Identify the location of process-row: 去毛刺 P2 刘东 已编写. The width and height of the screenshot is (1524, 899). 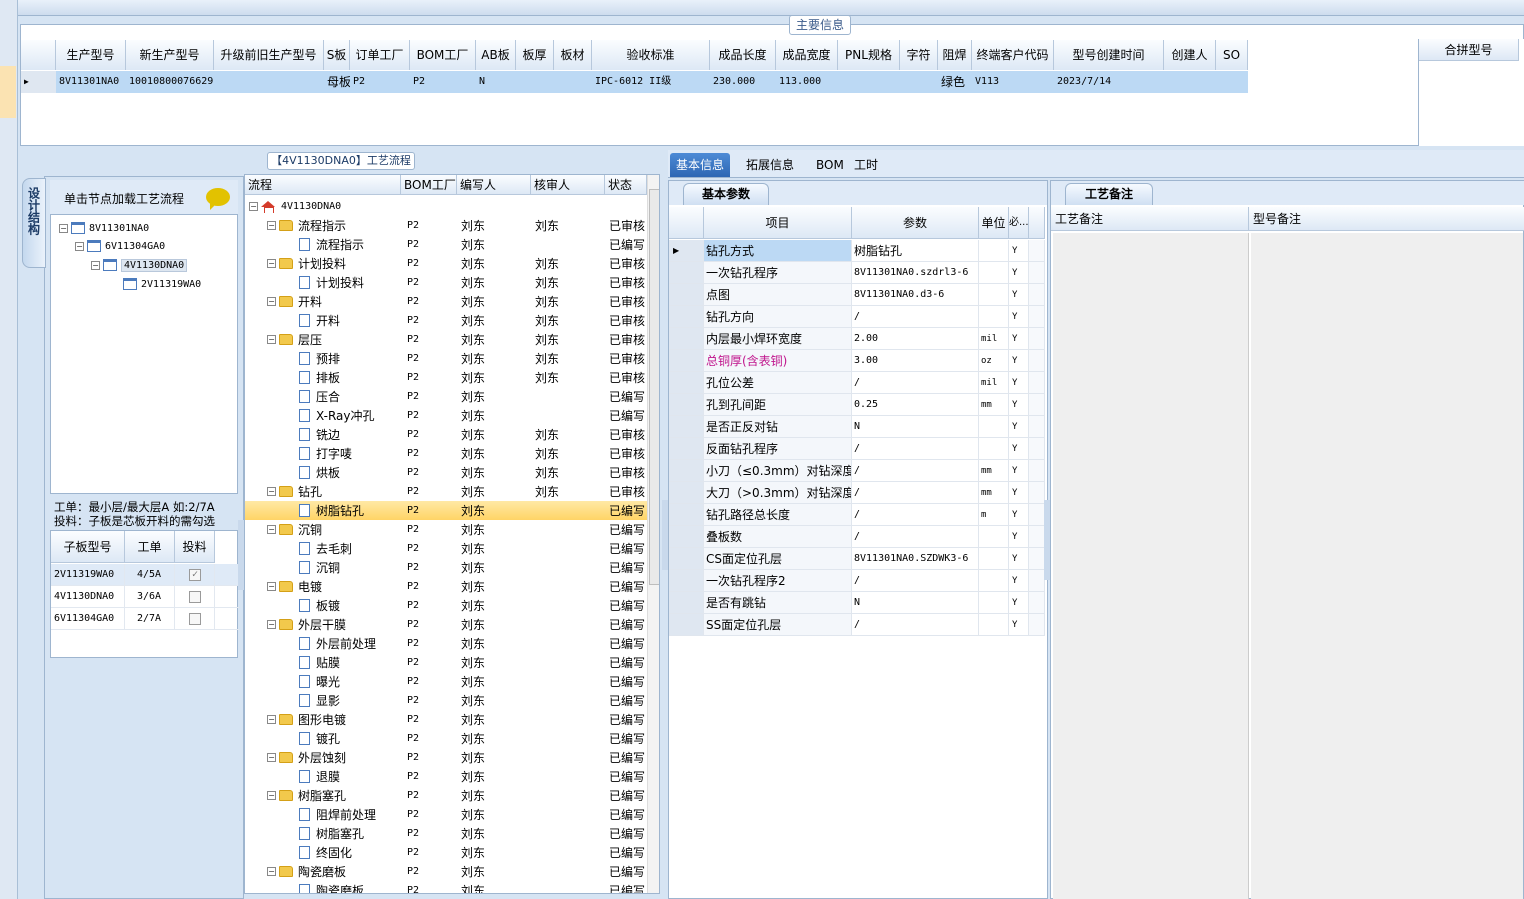
(446, 548).